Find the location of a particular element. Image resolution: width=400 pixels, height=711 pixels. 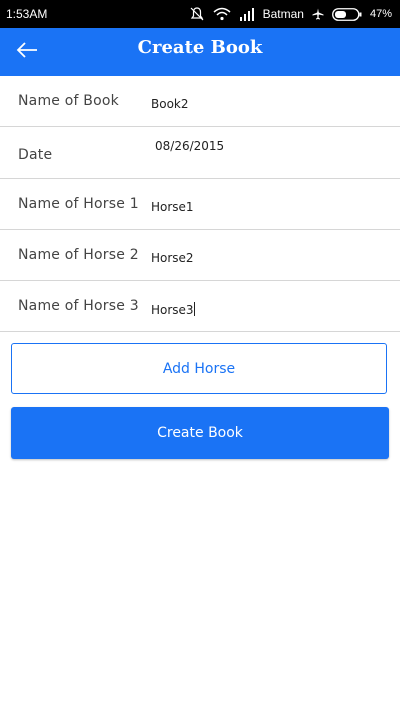

date-input: 08/26/2015 is located at coordinates (189, 146).